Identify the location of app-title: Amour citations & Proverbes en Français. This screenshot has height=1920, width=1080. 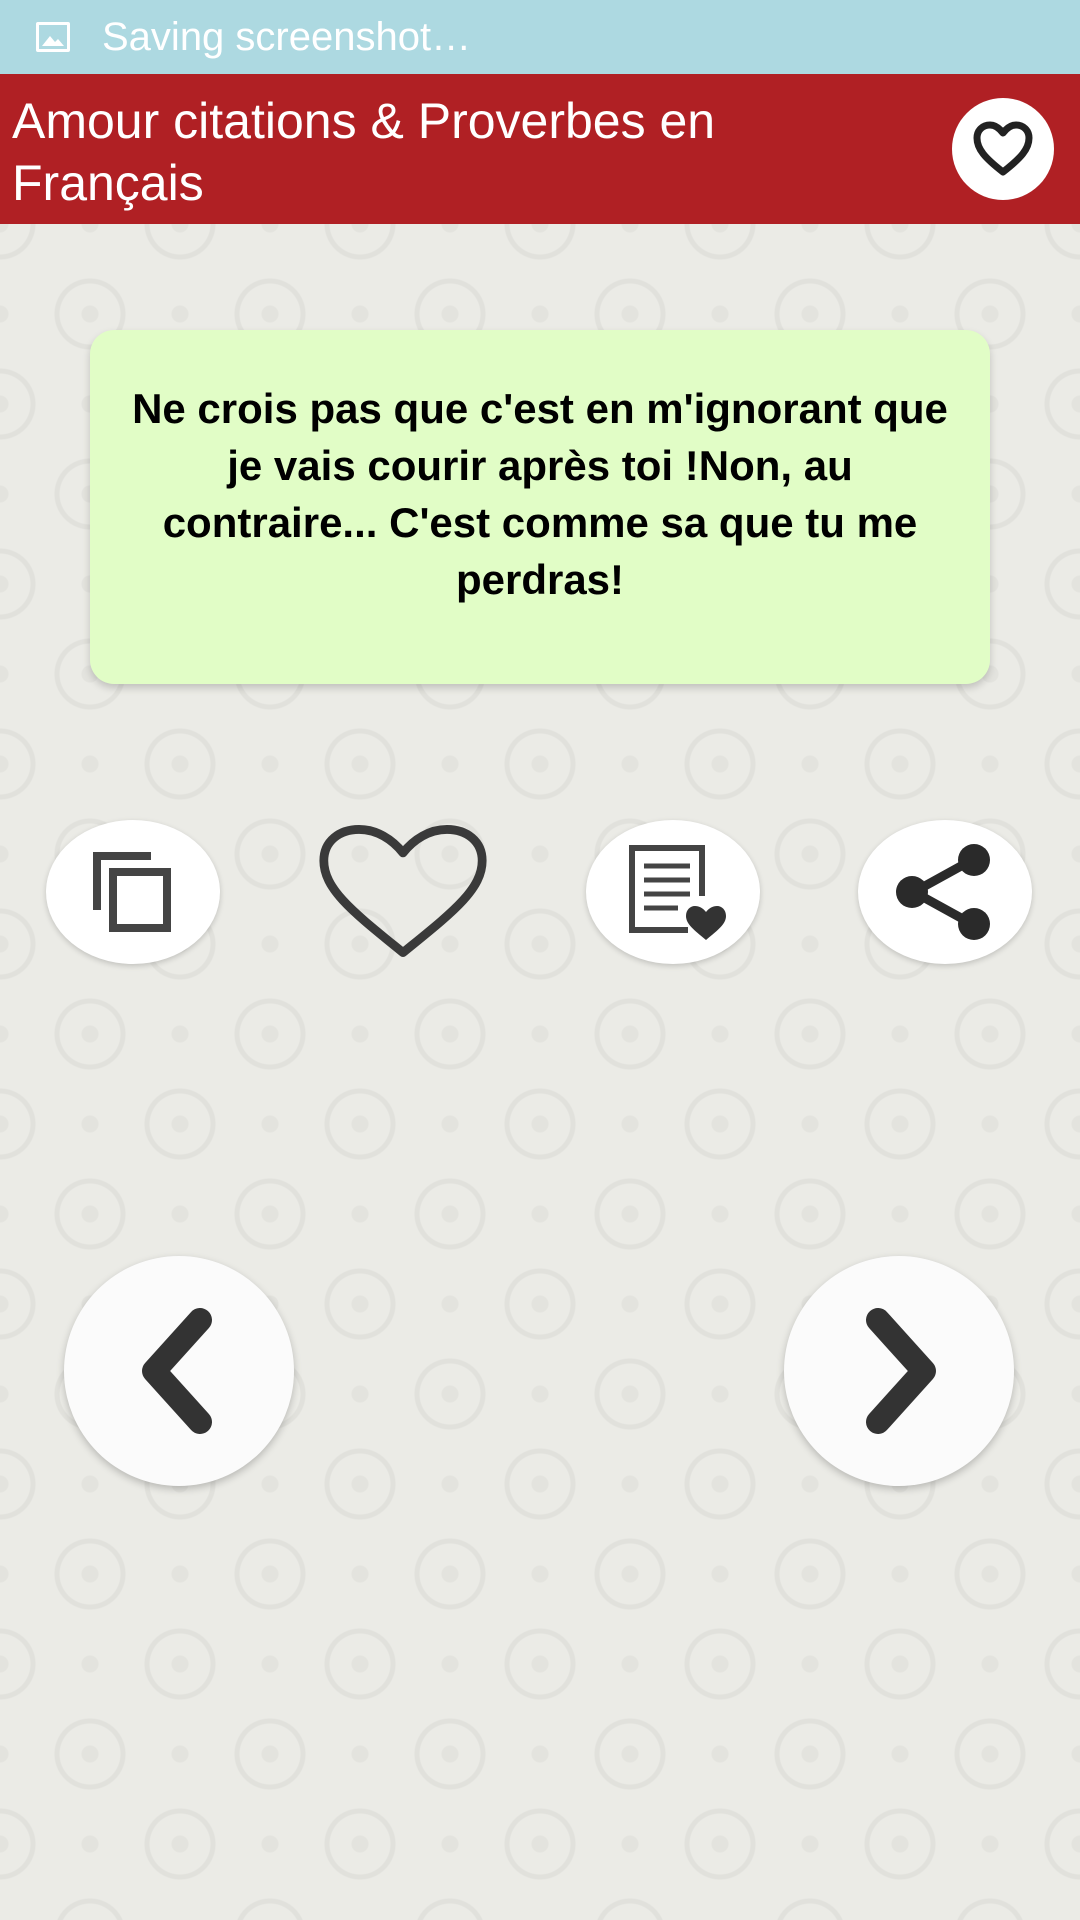
(364, 152).